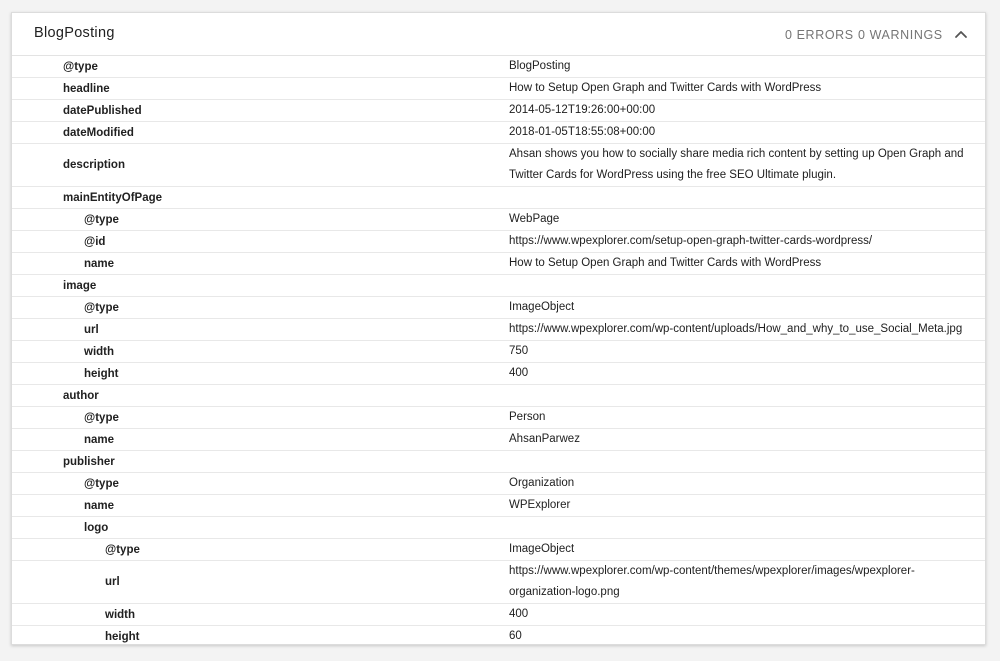 The height and width of the screenshot is (661, 1000). Describe the element at coordinates (540, 66) in the screenshot. I see `property-value: BlogPosting` at that location.